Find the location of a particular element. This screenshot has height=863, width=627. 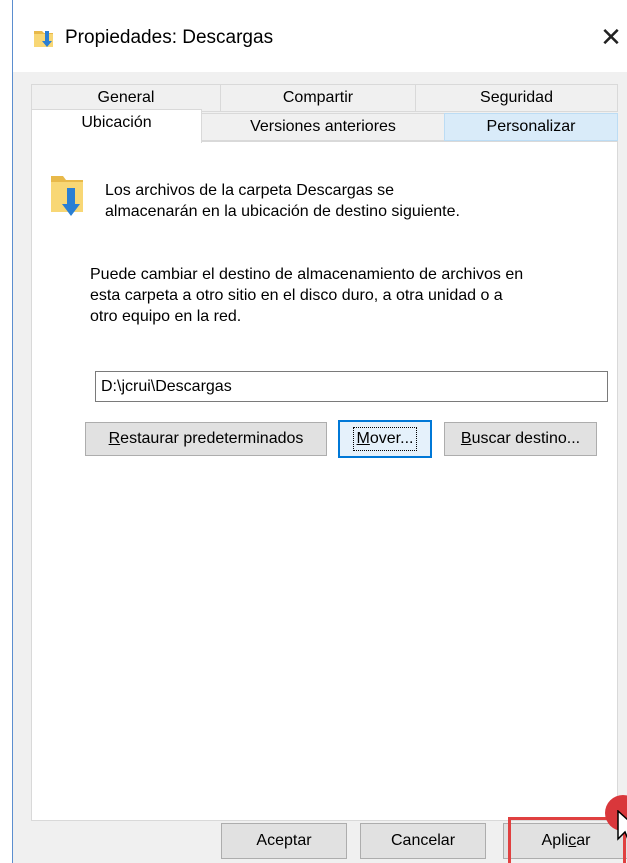

title-bar: Propiedades: Descargas ✕ is located at coordinates (320, 36).